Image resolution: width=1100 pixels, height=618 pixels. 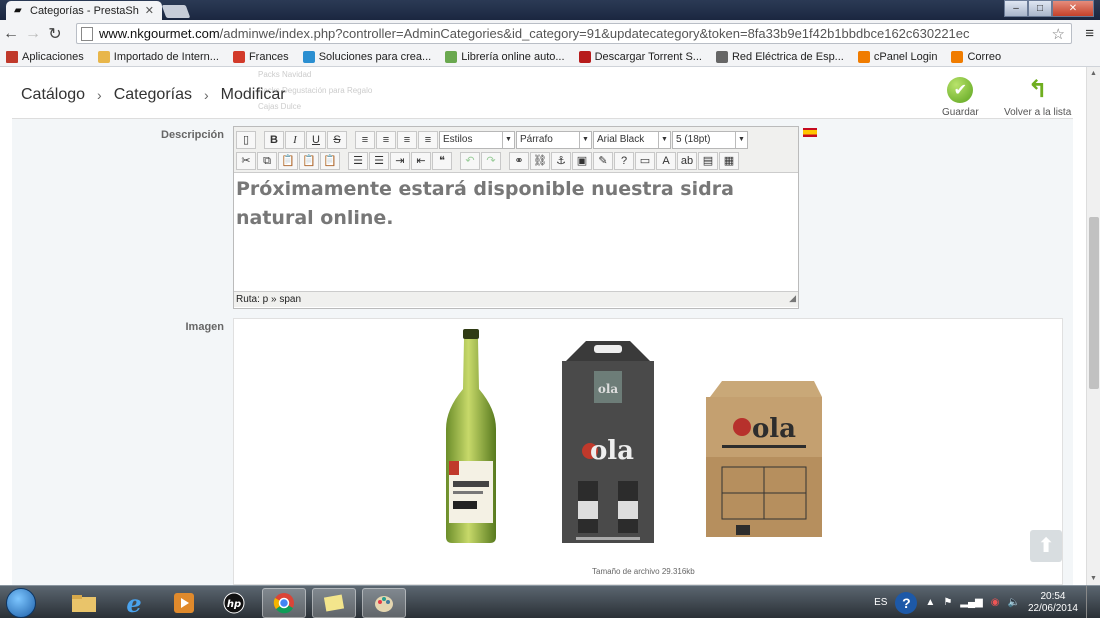 I want to click on insert-table-button: ▤, so click(x=708, y=160).